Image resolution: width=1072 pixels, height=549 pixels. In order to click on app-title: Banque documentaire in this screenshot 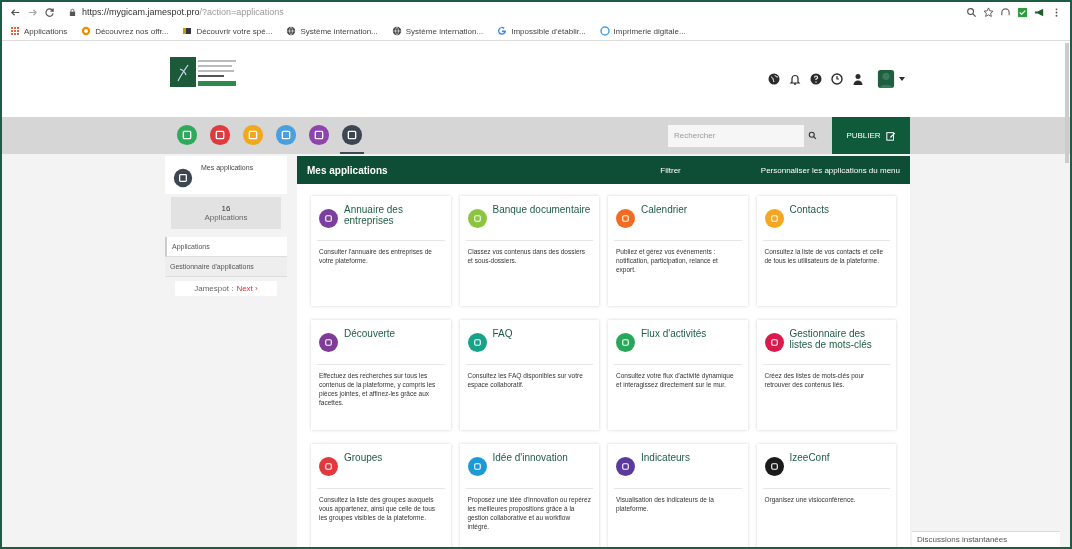, I will do `click(541, 209)`.